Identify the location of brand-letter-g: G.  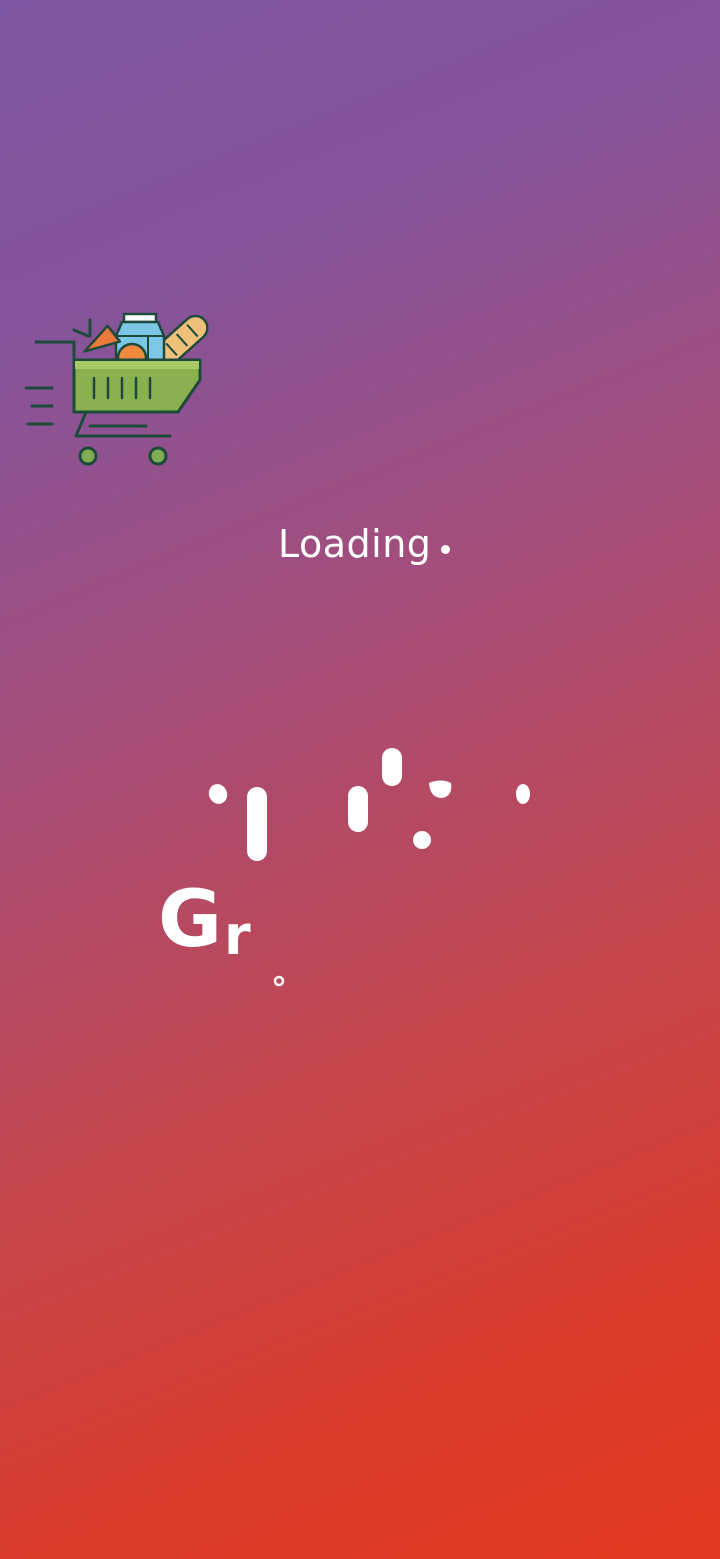
(190, 920).